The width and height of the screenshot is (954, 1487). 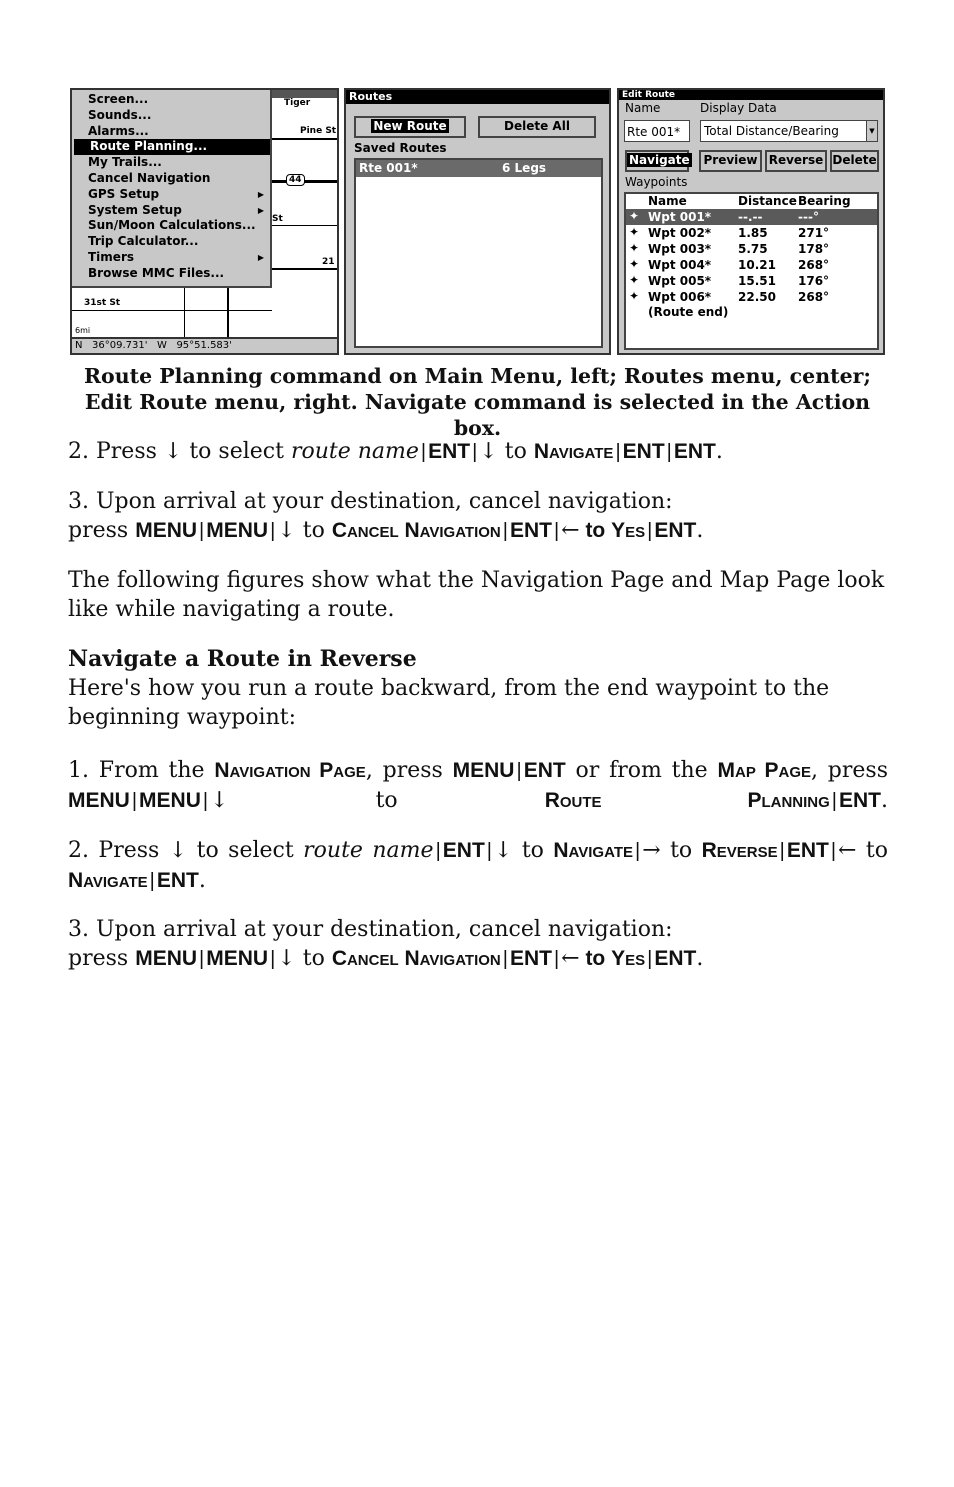 I want to click on text: press, so click(x=102, y=530).